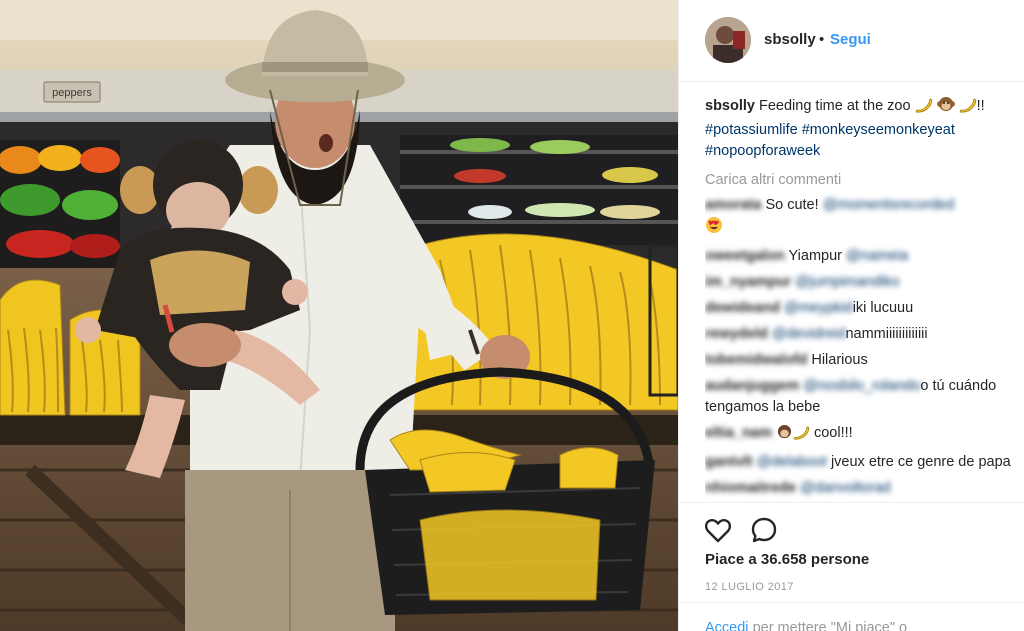 The height and width of the screenshot is (631, 1024). I want to click on comment-username: im_nyampur, so click(748, 282).